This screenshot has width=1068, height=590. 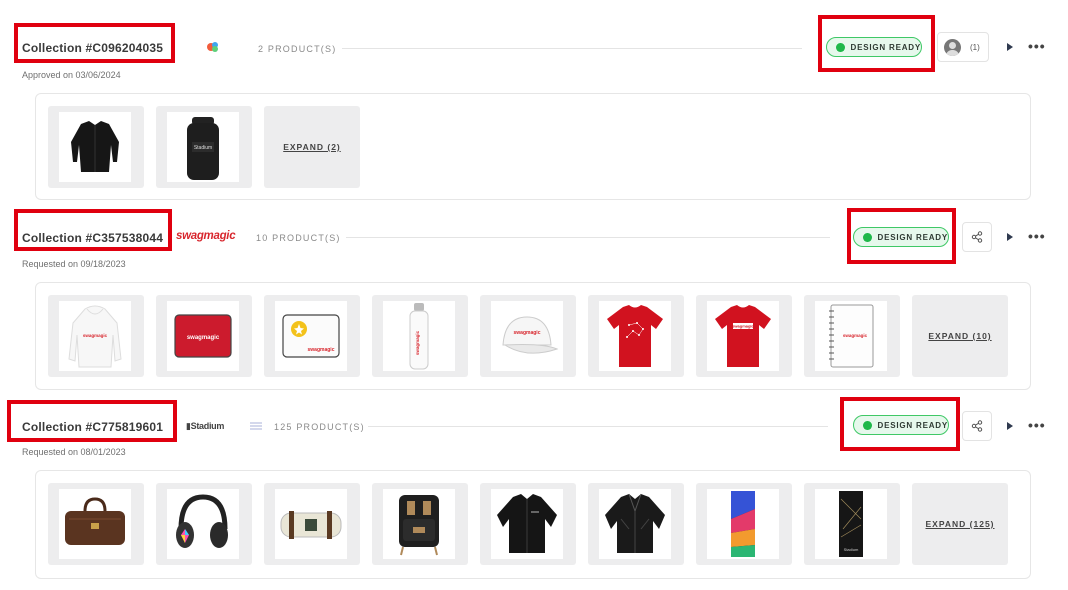 I want to click on brand-logo-text: Stadium, so click(x=207, y=426).